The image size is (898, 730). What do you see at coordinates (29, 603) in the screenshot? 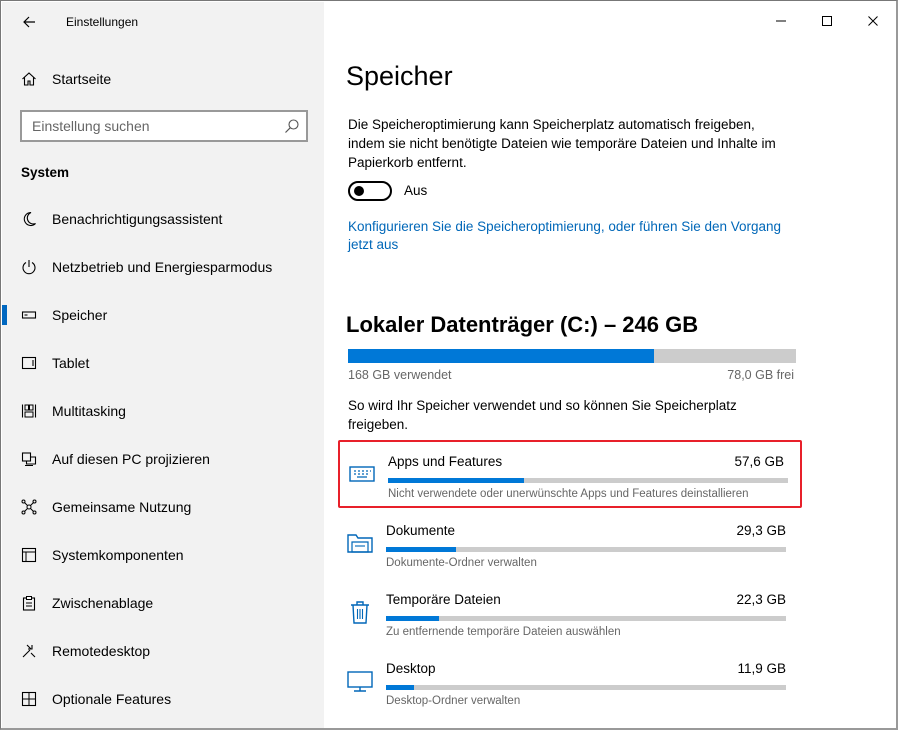
I see `clipboard-icon` at bounding box center [29, 603].